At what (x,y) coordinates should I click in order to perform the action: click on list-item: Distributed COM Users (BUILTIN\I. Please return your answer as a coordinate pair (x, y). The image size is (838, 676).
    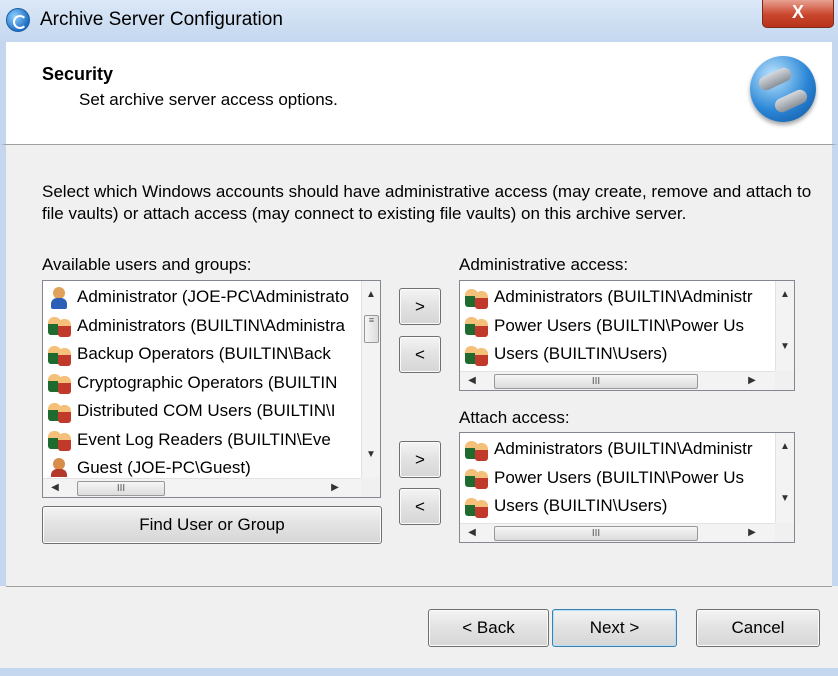
    Looking at the image, I should click on (202, 411).